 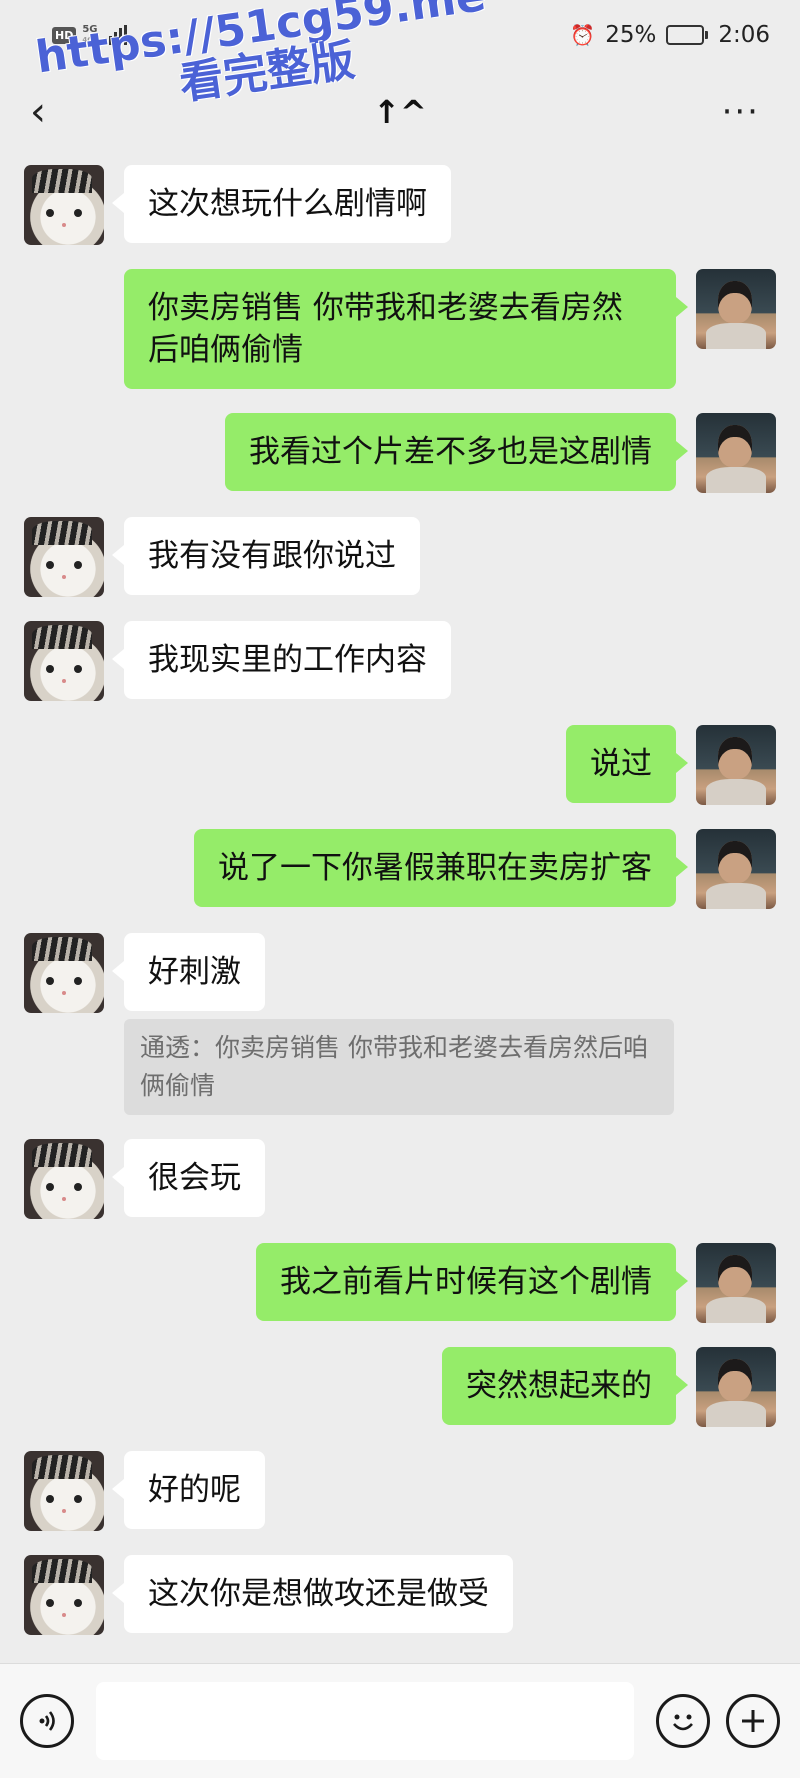 What do you see at coordinates (281, 660) in the screenshot?
I see `received-message-bubble: 我现实里的工作内容` at bounding box center [281, 660].